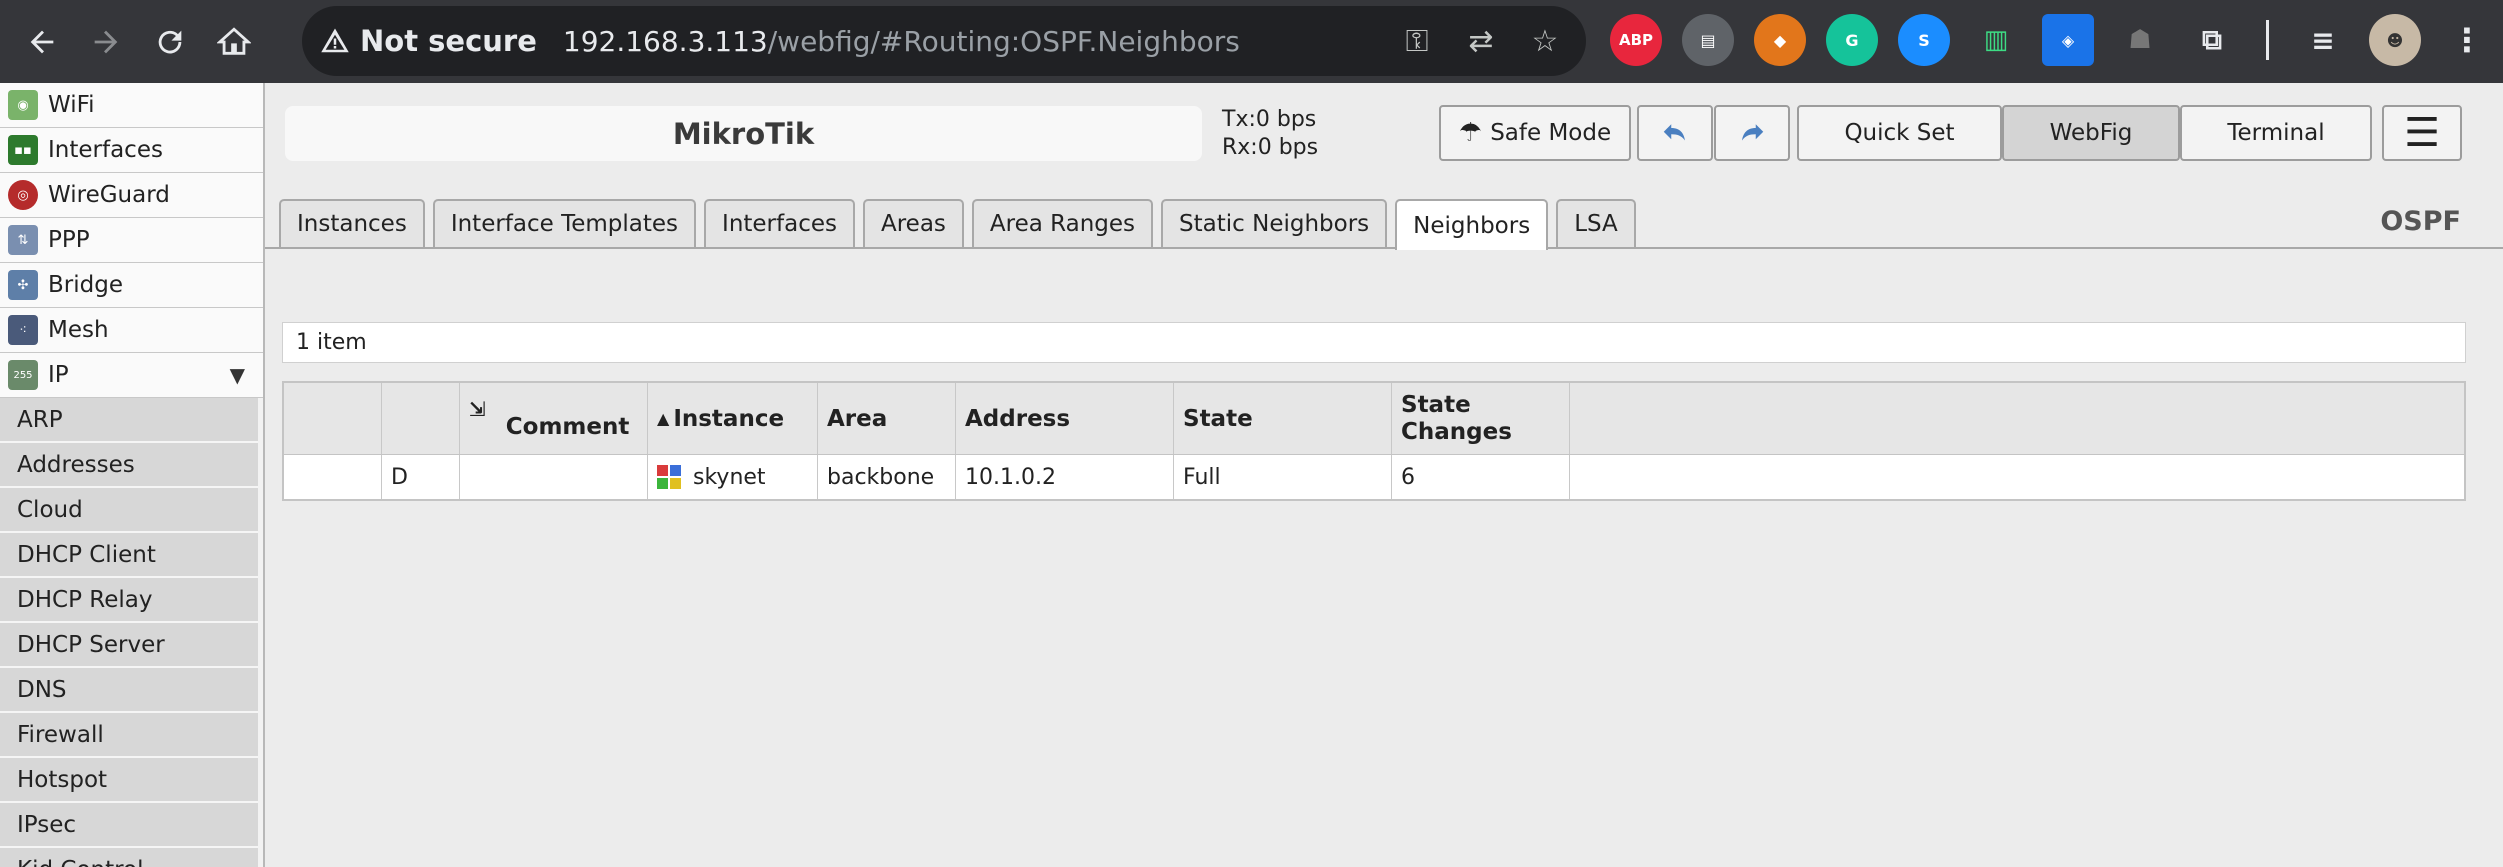 Image resolution: width=2503 pixels, height=867 pixels. Describe the element at coordinates (129, 825) in the screenshot. I see `sidebar-subitem-ipsec: IPsec` at that location.